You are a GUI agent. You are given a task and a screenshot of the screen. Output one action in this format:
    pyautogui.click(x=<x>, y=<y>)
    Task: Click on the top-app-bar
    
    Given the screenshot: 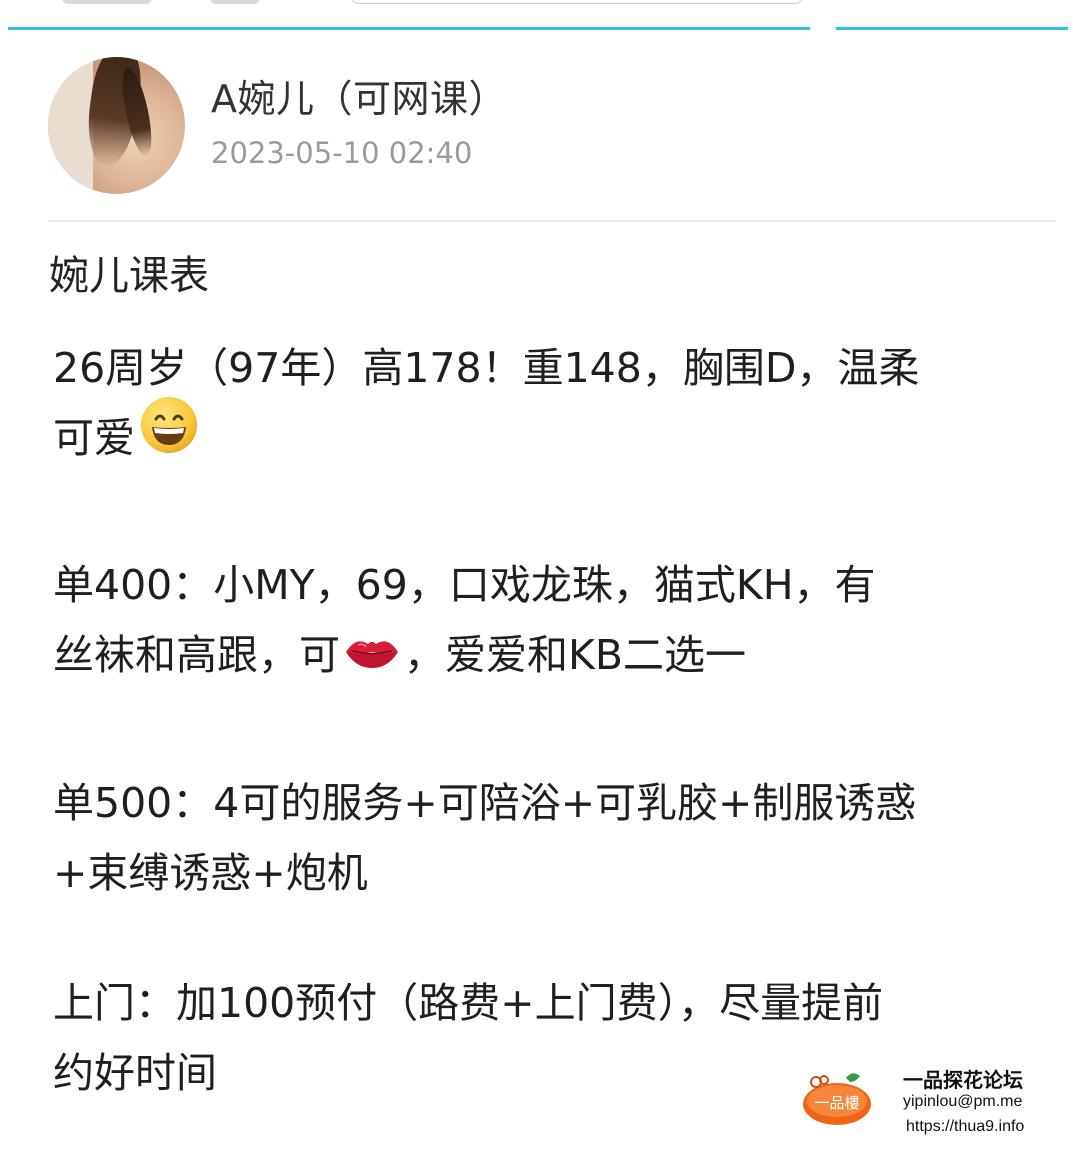 What is the action you would take?
    pyautogui.click(x=536, y=16)
    